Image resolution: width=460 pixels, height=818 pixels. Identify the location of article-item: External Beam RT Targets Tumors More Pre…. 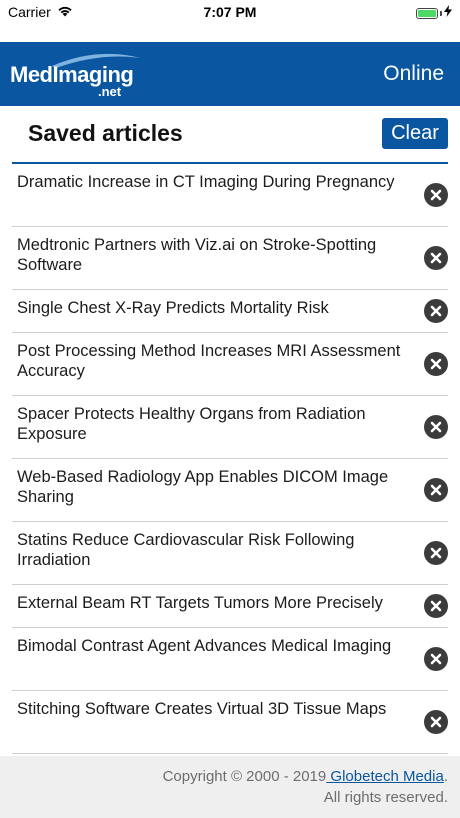
(230, 606).